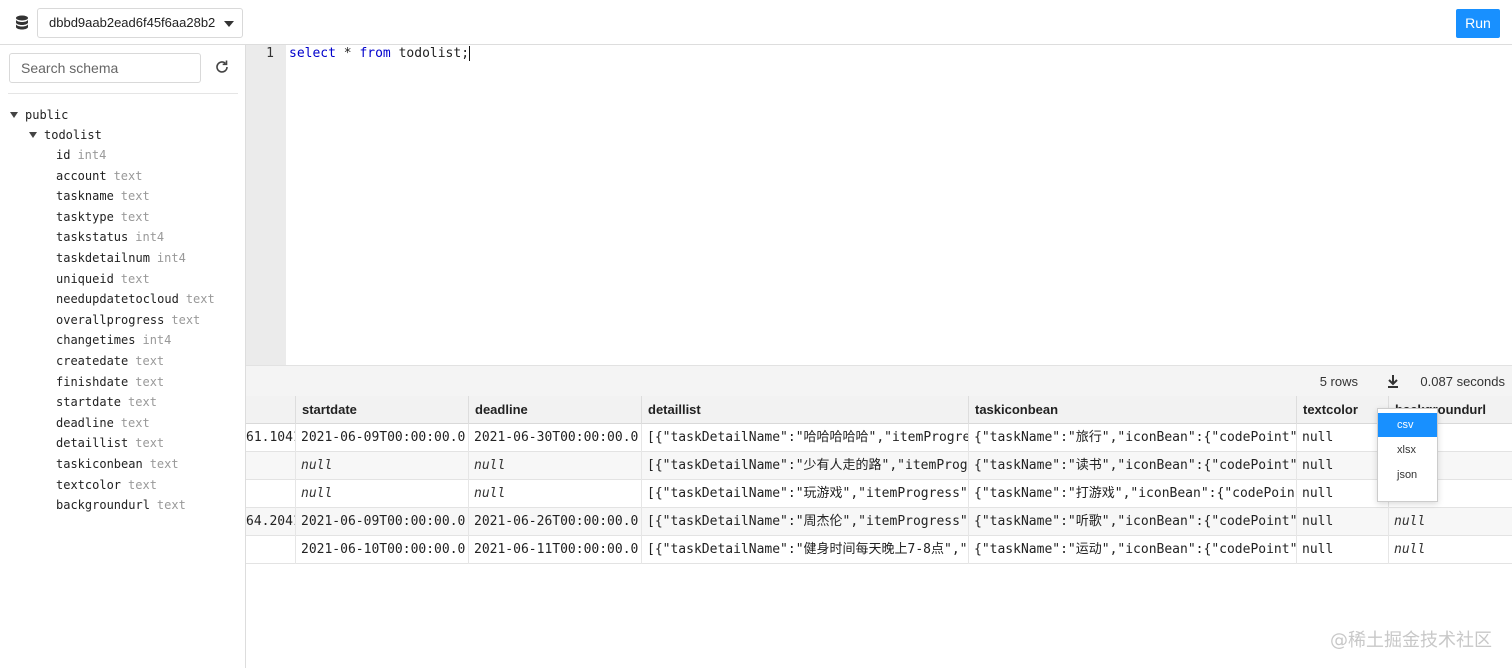 The image size is (1512, 668). Describe the element at coordinates (805, 466) in the screenshot. I see `table-cell: [{"taskDetailName":"少有人走的路","itemProg` at that location.